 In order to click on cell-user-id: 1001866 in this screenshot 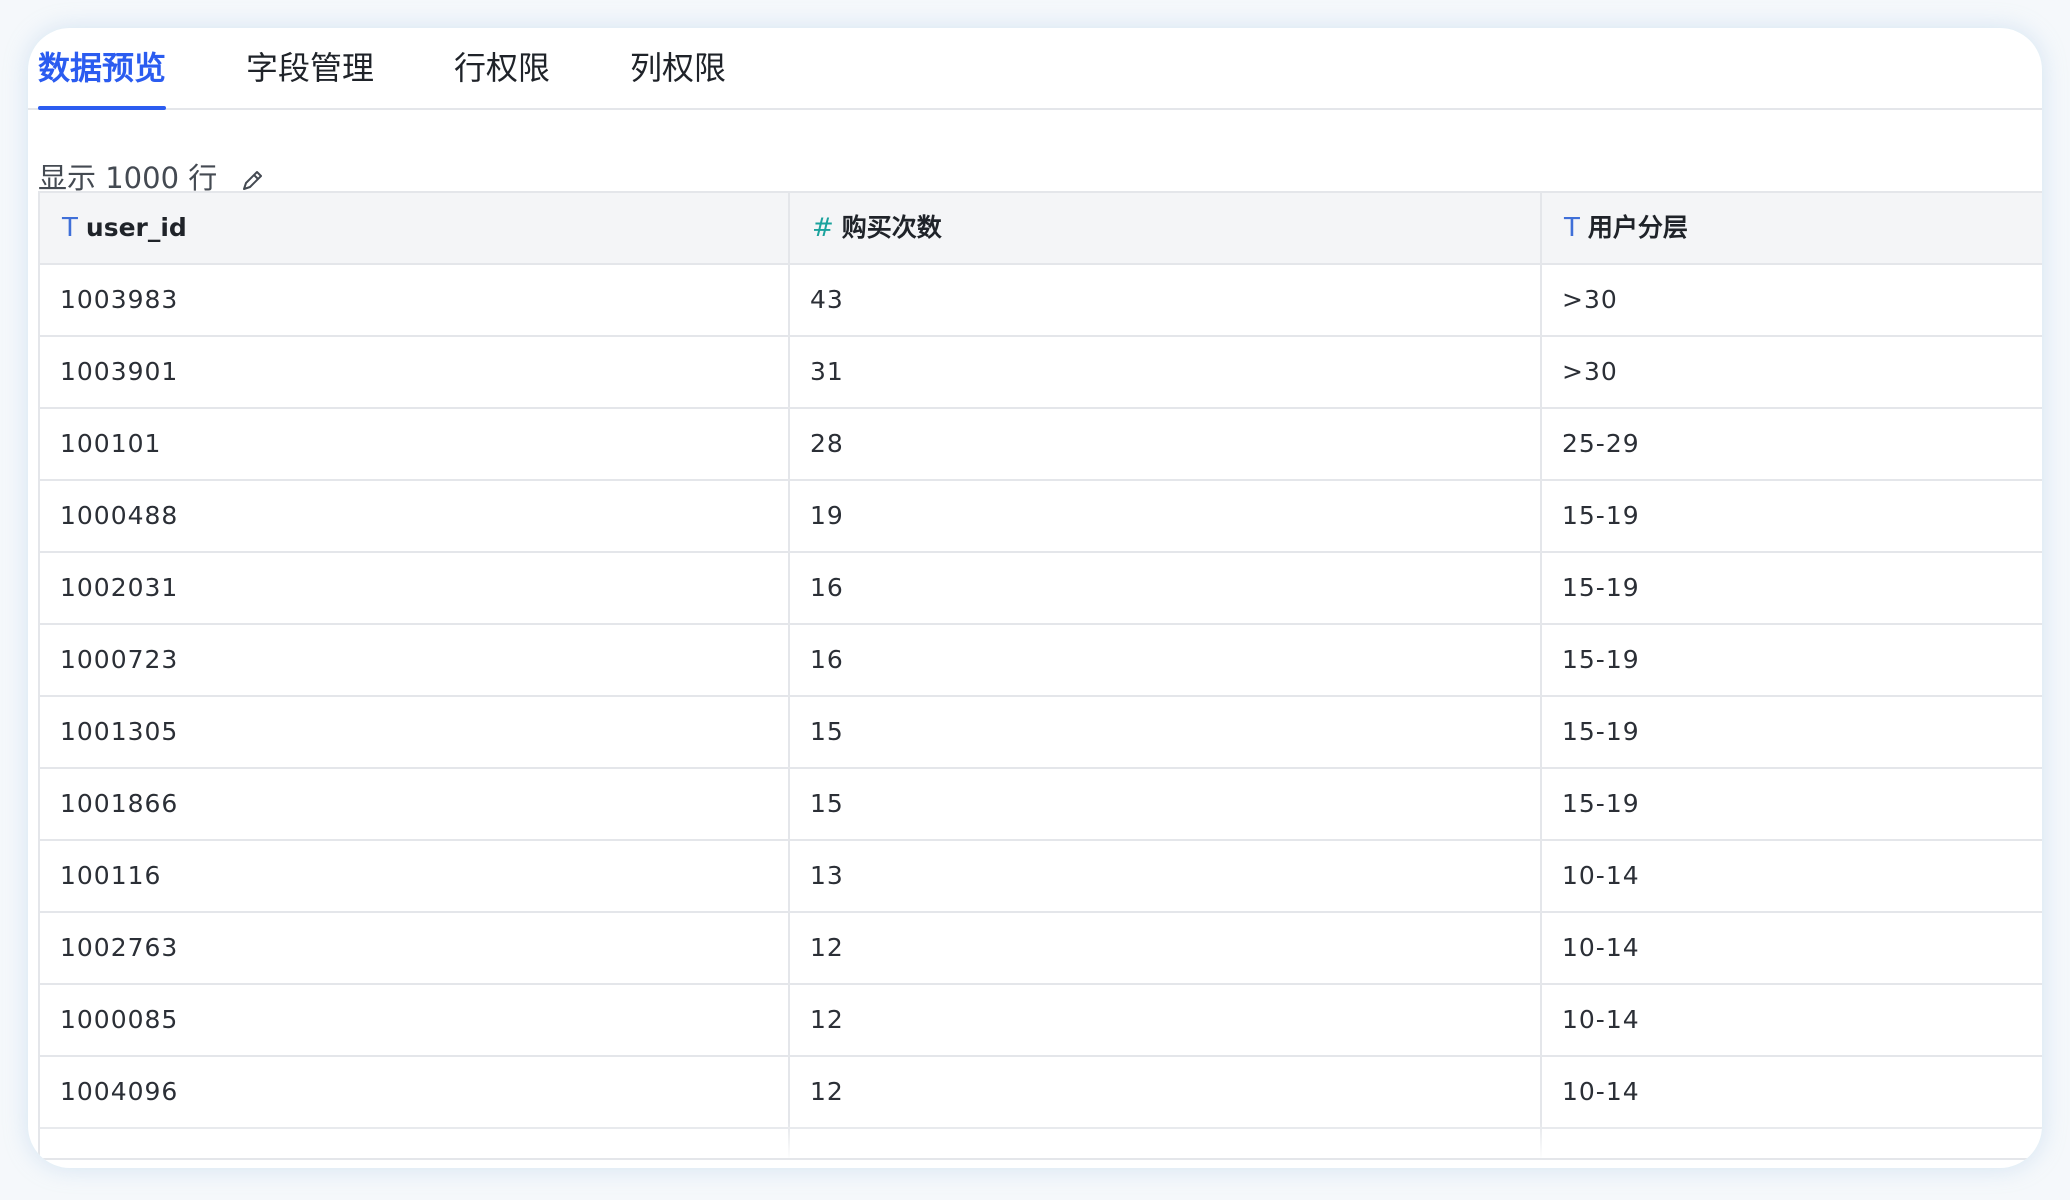, I will do `click(415, 804)`.